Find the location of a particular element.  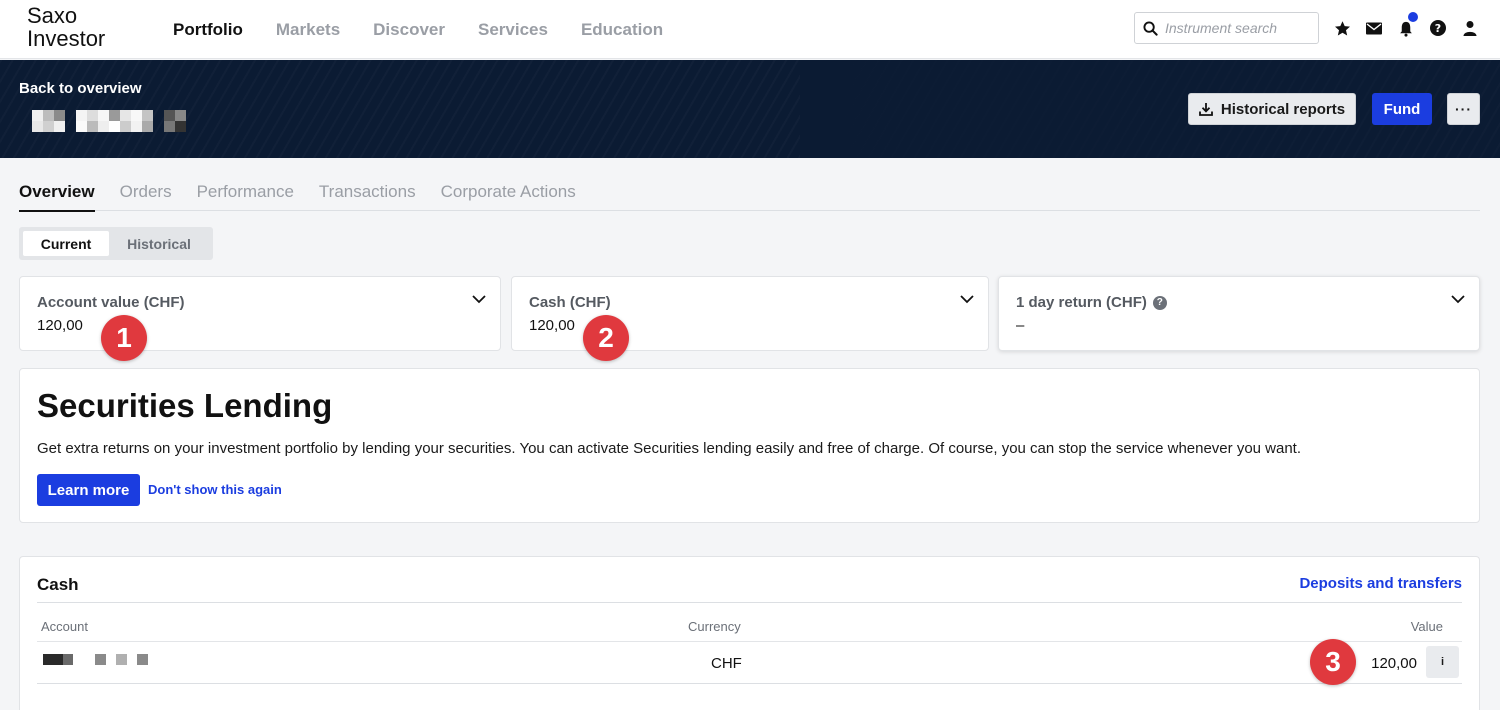

annotation-marker-1: 1 is located at coordinates (124, 338).